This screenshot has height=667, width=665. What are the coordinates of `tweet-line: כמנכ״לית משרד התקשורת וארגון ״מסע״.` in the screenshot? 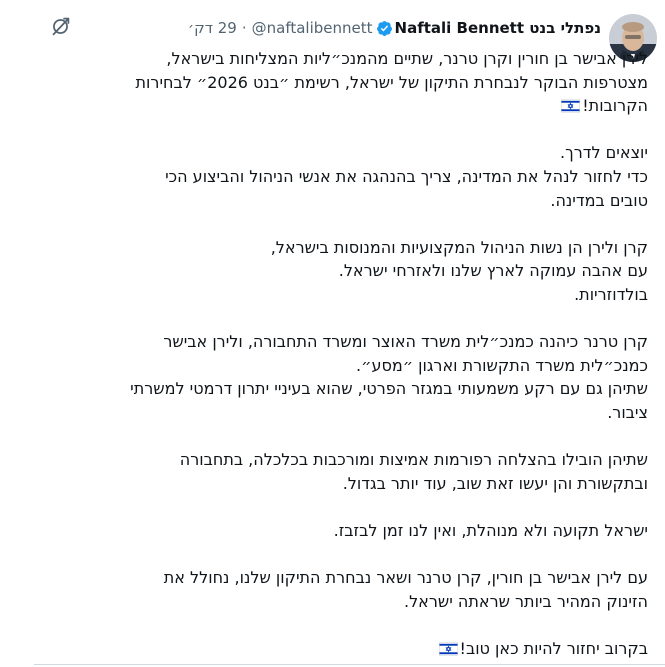 It's located at (502, 365).